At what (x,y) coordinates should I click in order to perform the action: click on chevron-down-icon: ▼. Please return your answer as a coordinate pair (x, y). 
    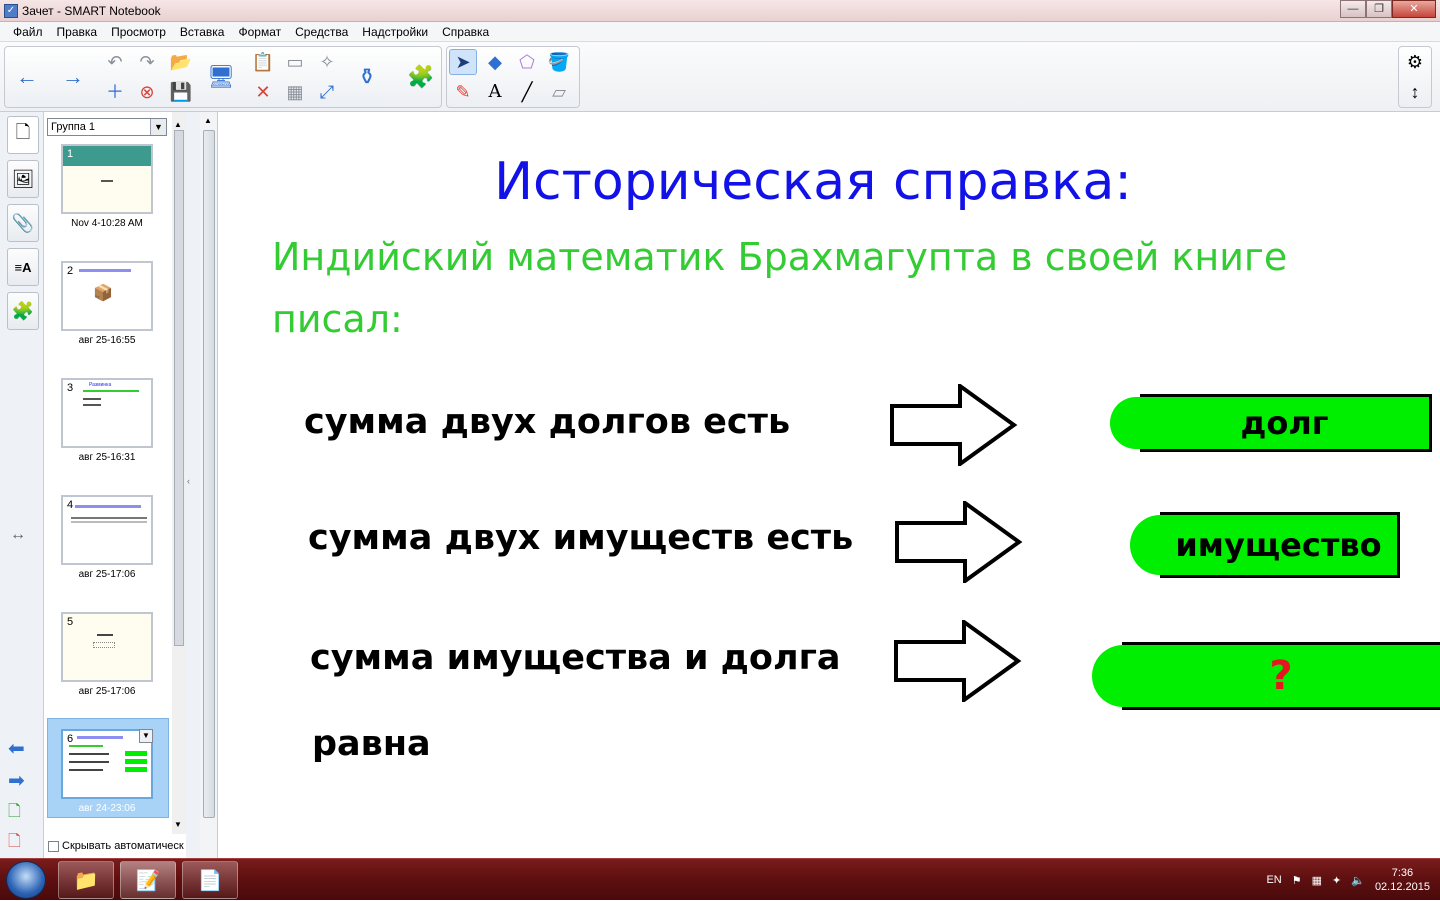
    Looking at the image, I should click on (158, 127).